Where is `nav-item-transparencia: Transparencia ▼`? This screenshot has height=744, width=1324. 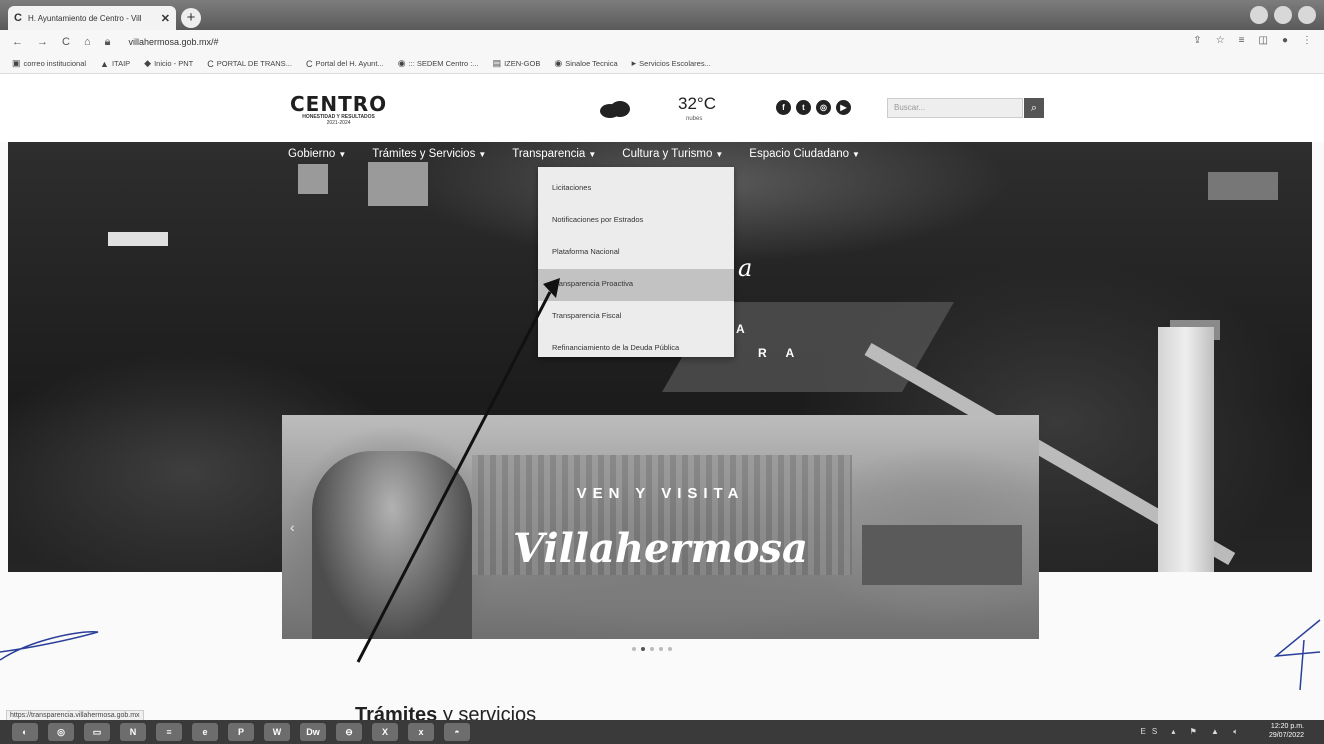
nav-item-transparencia: Transparencia ▼ is located at coordinates (554, 154).